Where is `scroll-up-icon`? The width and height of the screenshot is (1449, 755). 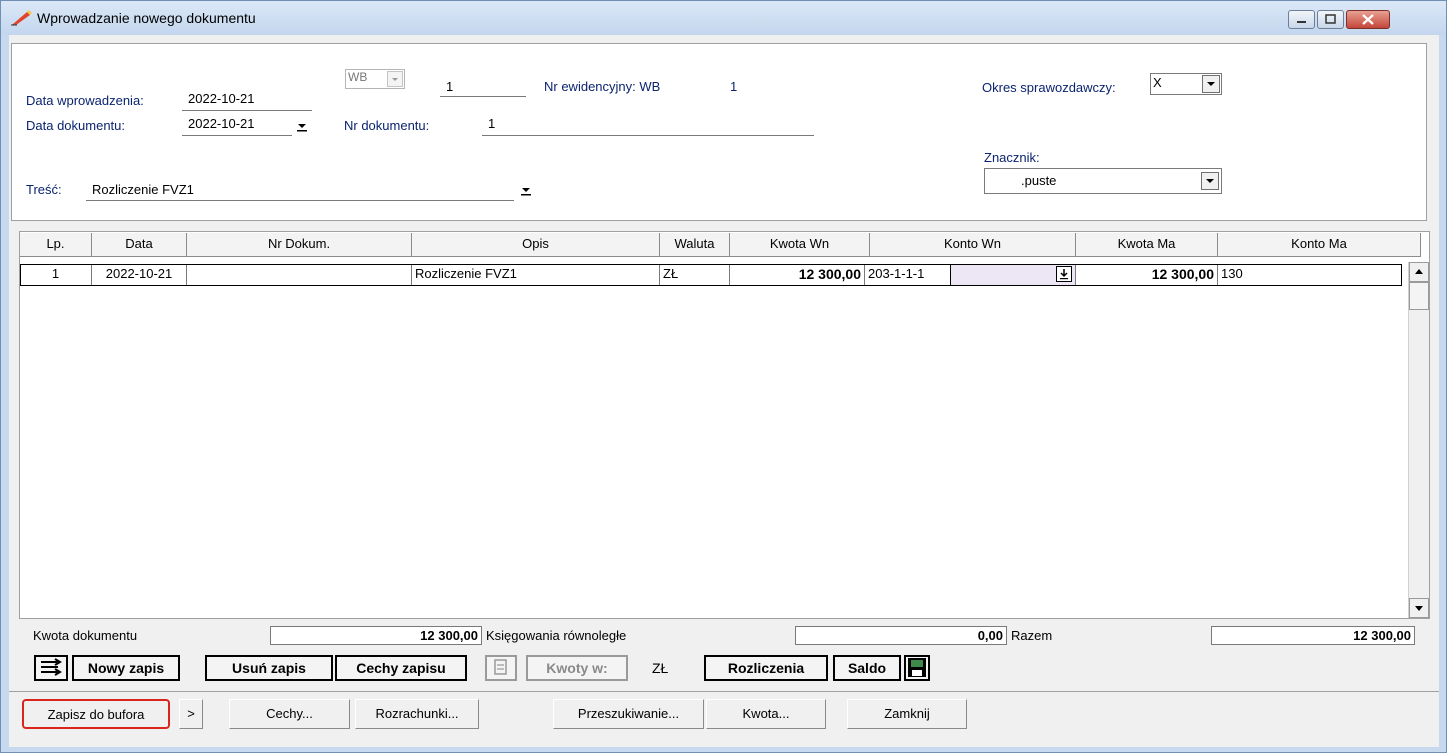
scroll-up-icon is located at coordinates (1419, 271).